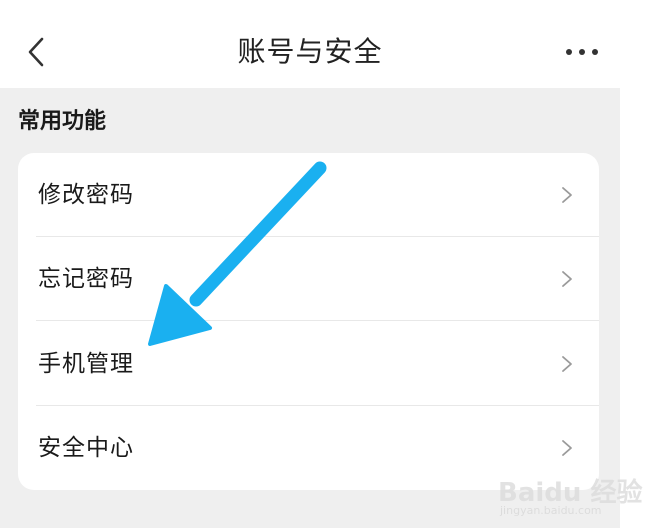 This screenshot has height=528, width=646. Describe the element at coordinates (308, 364) in the screenshot. I see `menu-item-phone-management: 手机管理` at that location.